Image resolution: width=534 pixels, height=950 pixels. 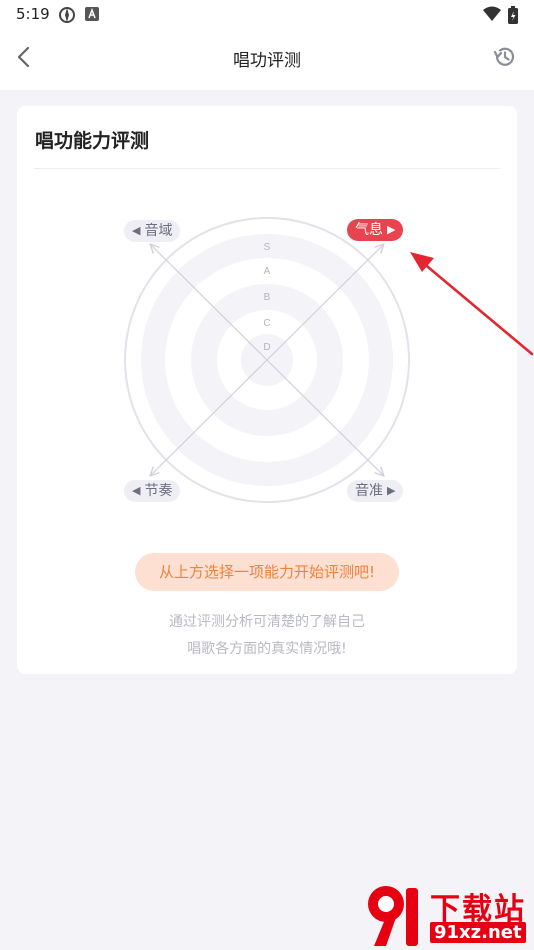 I want to click on grade-label-d: D, so click(x=266, y=347).